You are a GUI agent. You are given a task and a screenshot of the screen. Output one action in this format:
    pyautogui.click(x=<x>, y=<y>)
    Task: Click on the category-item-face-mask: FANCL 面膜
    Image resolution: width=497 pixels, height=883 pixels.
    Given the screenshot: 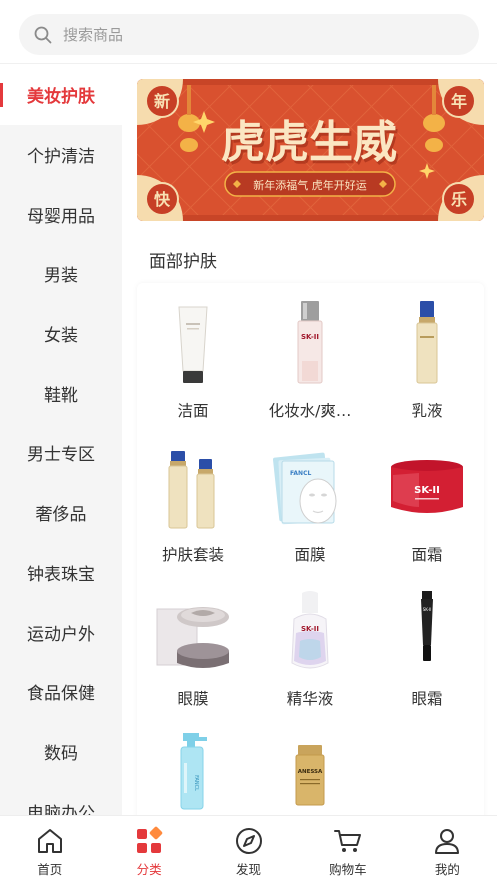 What is the action you would take?
    pyautogui.click(x=310, y=509)
    